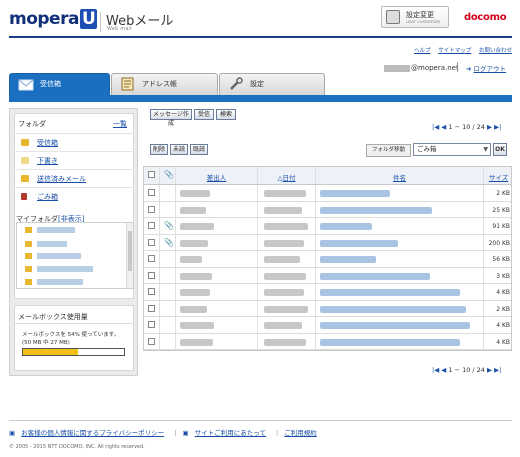  I want to click on delete-button: 削除, so click(159, 149).